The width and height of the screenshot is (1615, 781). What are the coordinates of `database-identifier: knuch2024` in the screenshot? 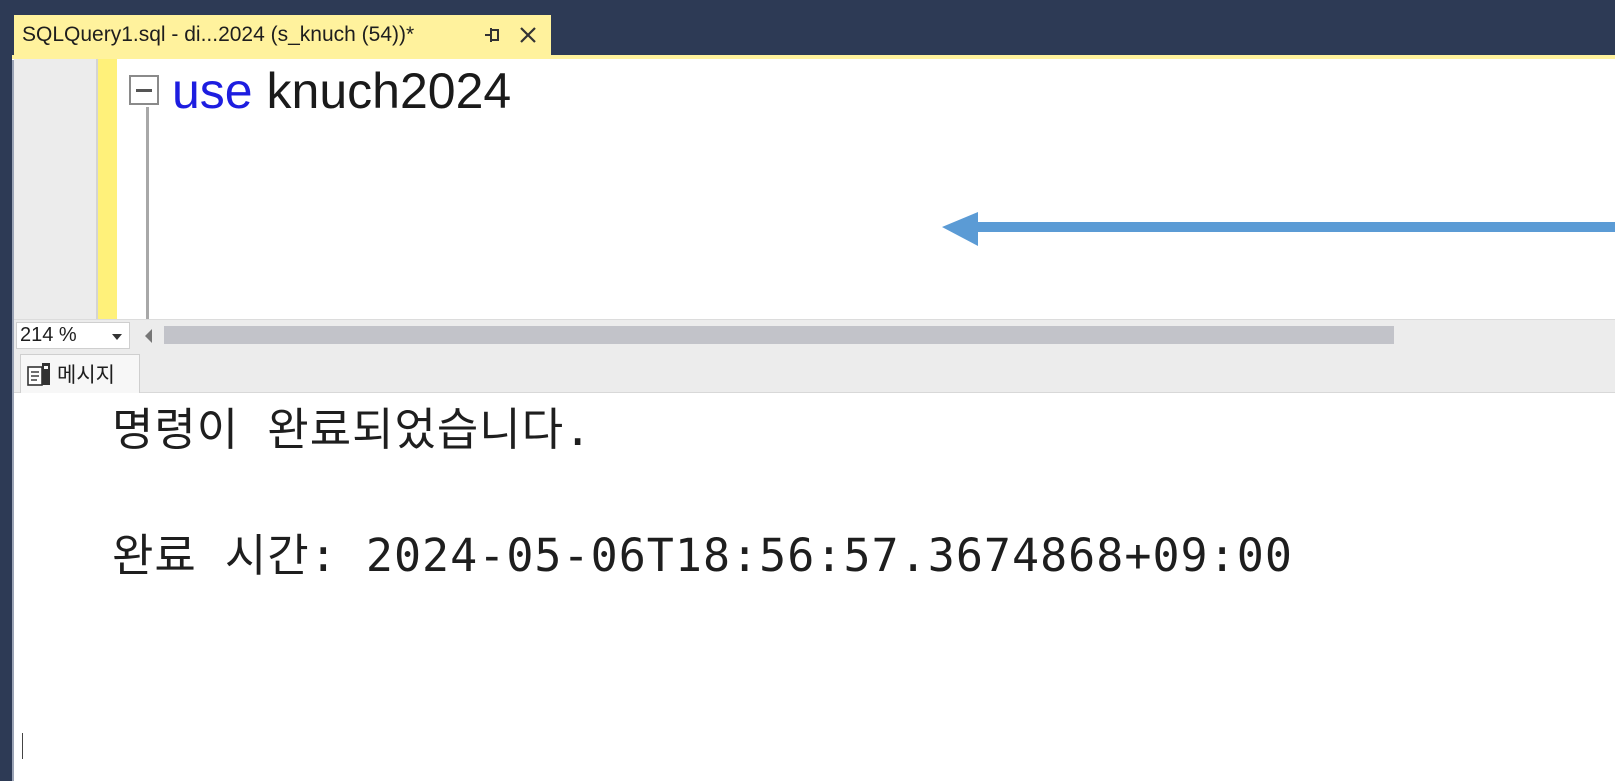 It's located at (389, 91).